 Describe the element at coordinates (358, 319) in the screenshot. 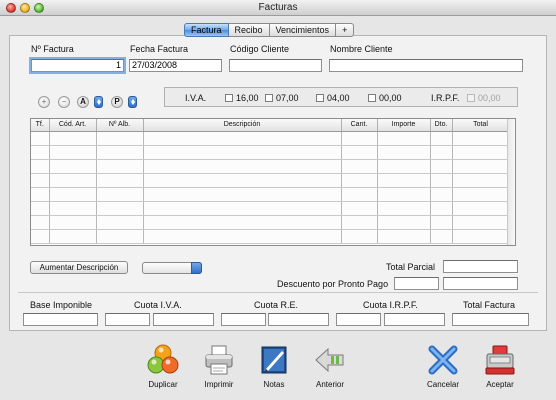

I see `cuota-irpf-percent-field` at that location.